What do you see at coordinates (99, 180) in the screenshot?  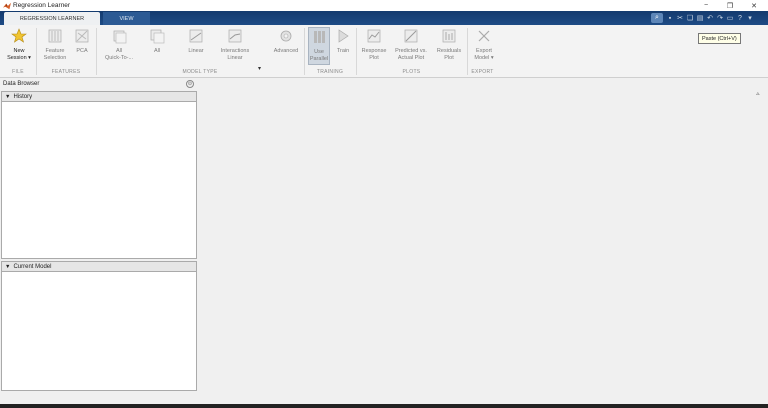 I see `history-list` at bounding box center [99, 180].